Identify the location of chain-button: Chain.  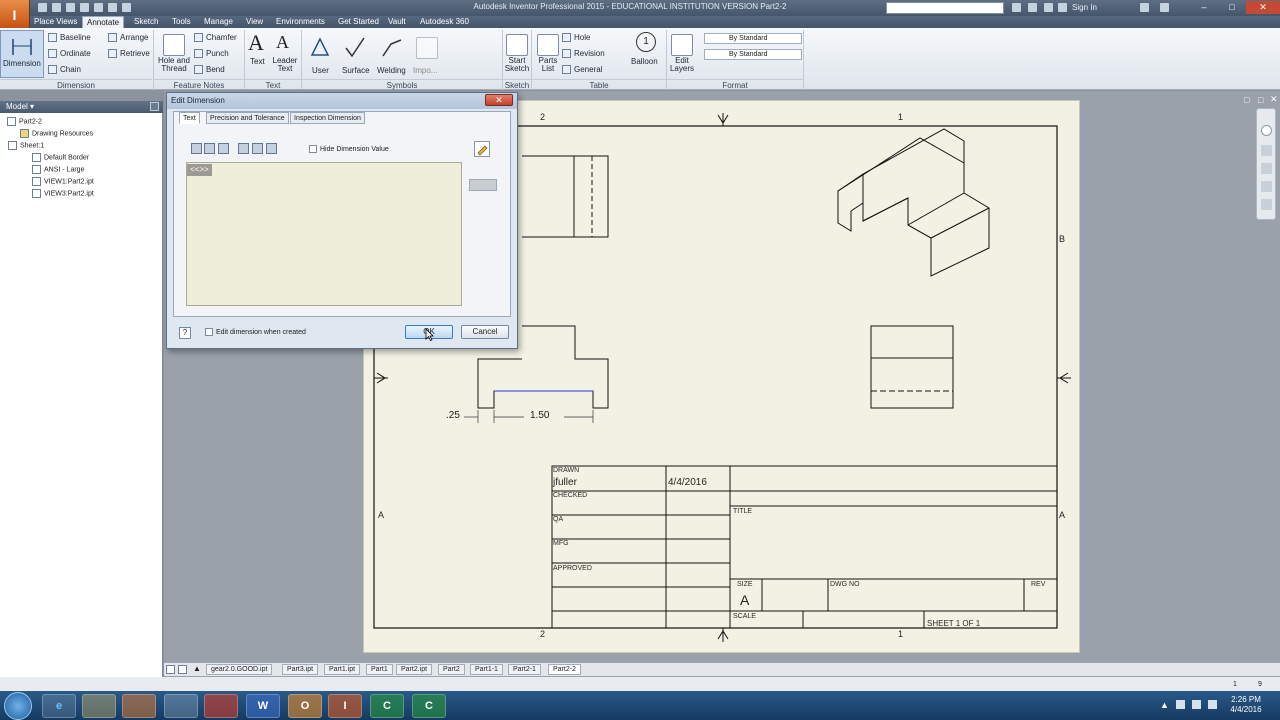
(64, 70).